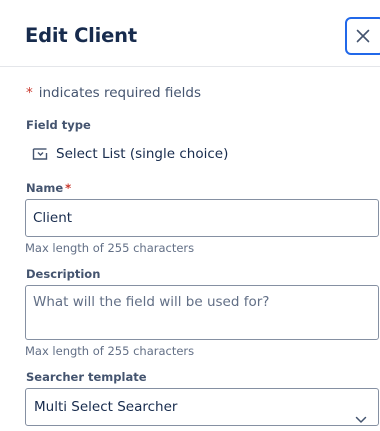 The image size is (380, 431). I want to click on select-list-icon, so click(40, 154).